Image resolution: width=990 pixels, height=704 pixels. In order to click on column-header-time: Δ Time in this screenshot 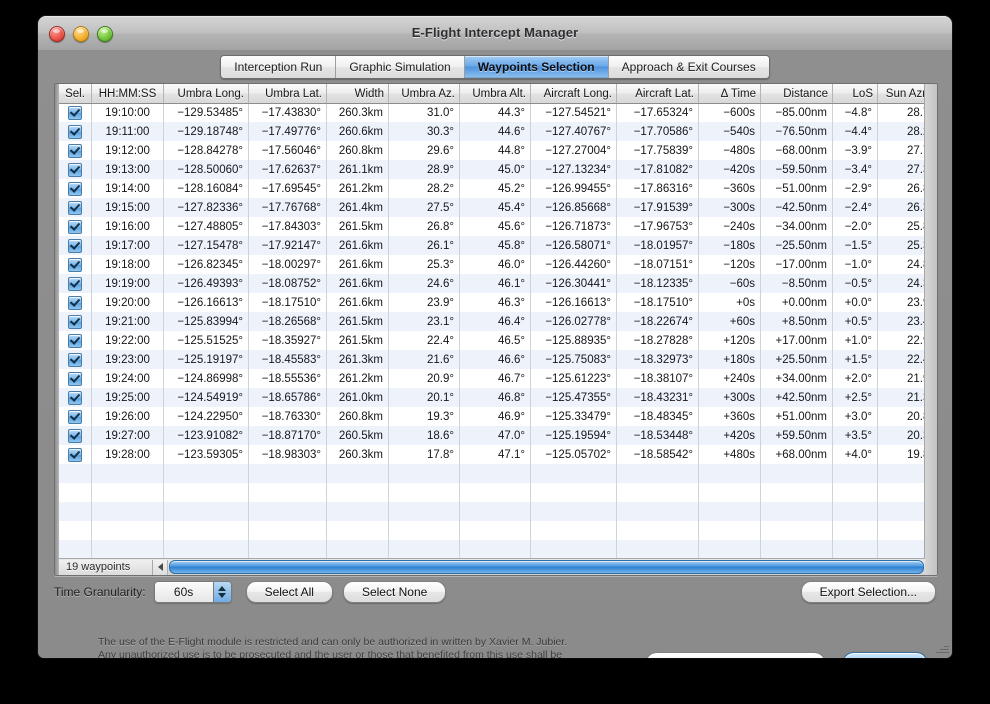, I will do `click(730, 93)`.